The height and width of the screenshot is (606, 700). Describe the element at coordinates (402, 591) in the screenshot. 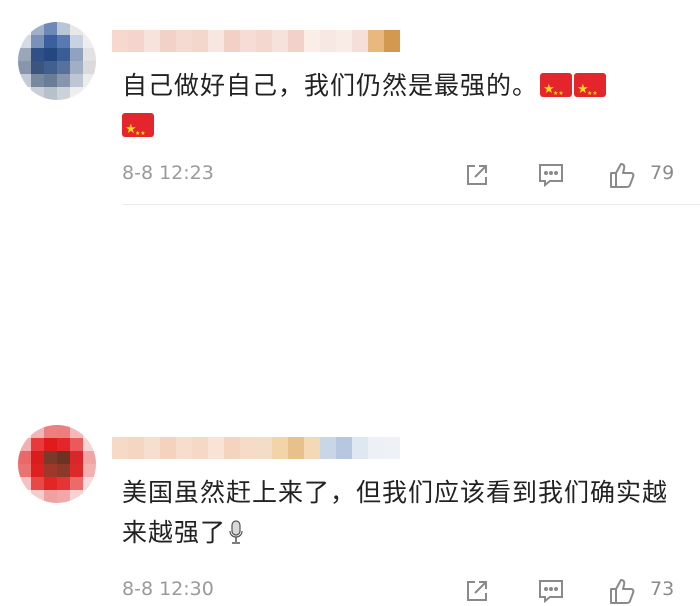

I see `comment-meta: 8-8 12:30 73` at that location.